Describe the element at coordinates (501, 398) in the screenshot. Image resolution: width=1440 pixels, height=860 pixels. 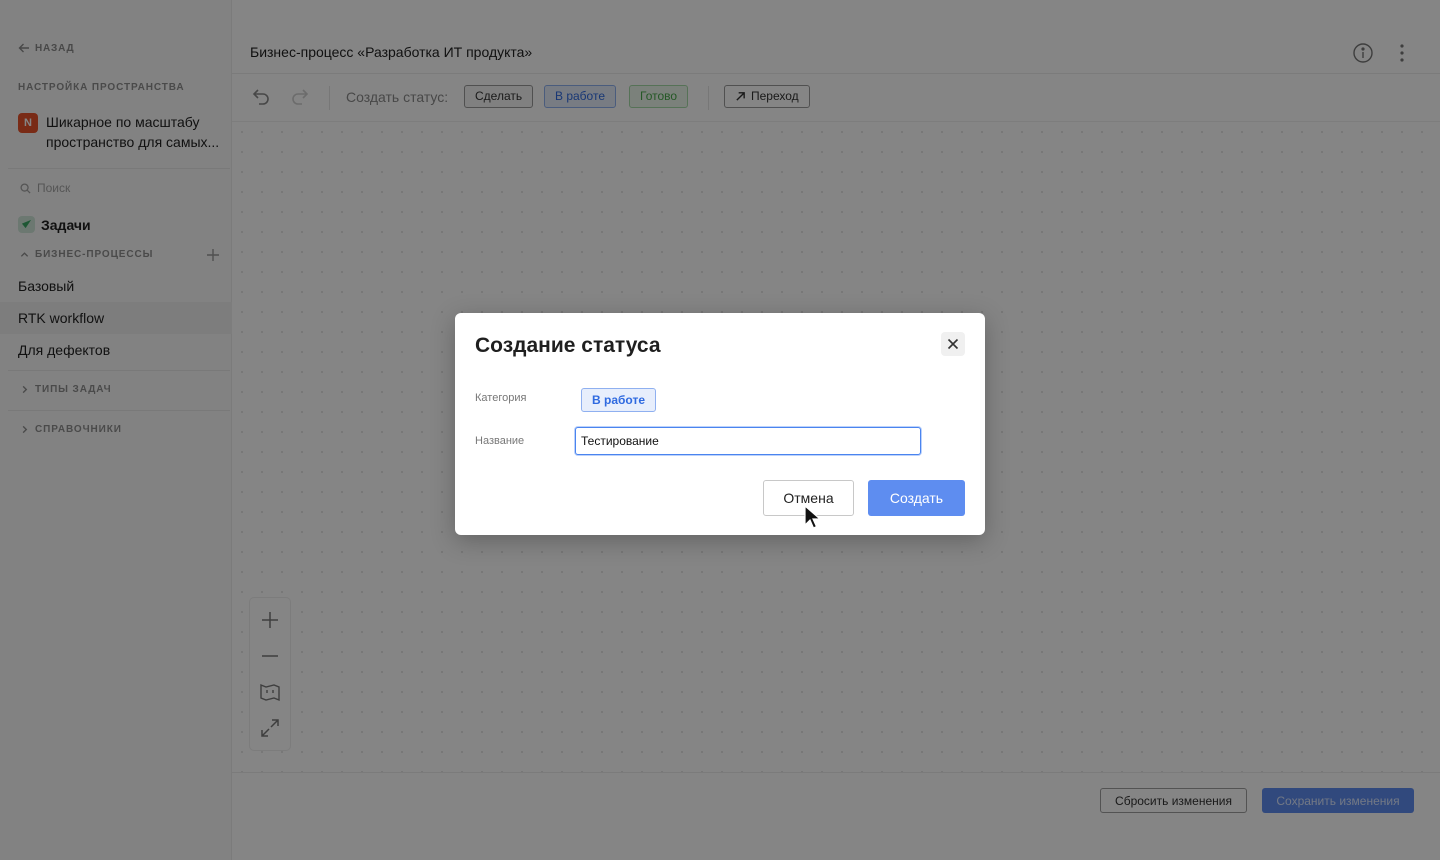
I see `category-label: Категория` at that location.